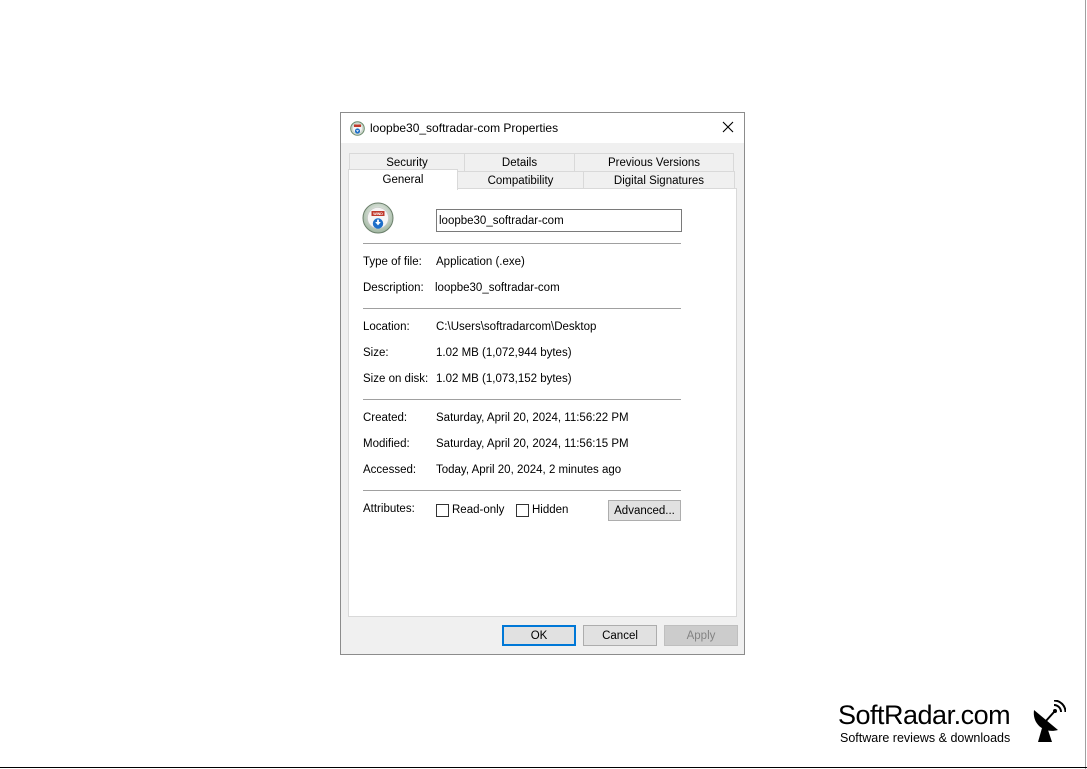 This screenshot has width=1087, height=769. What do you see at coordinates (1048, 721) in the screenshot?
I see `satellite-dish-icon` at bounding box center [1048, 721].